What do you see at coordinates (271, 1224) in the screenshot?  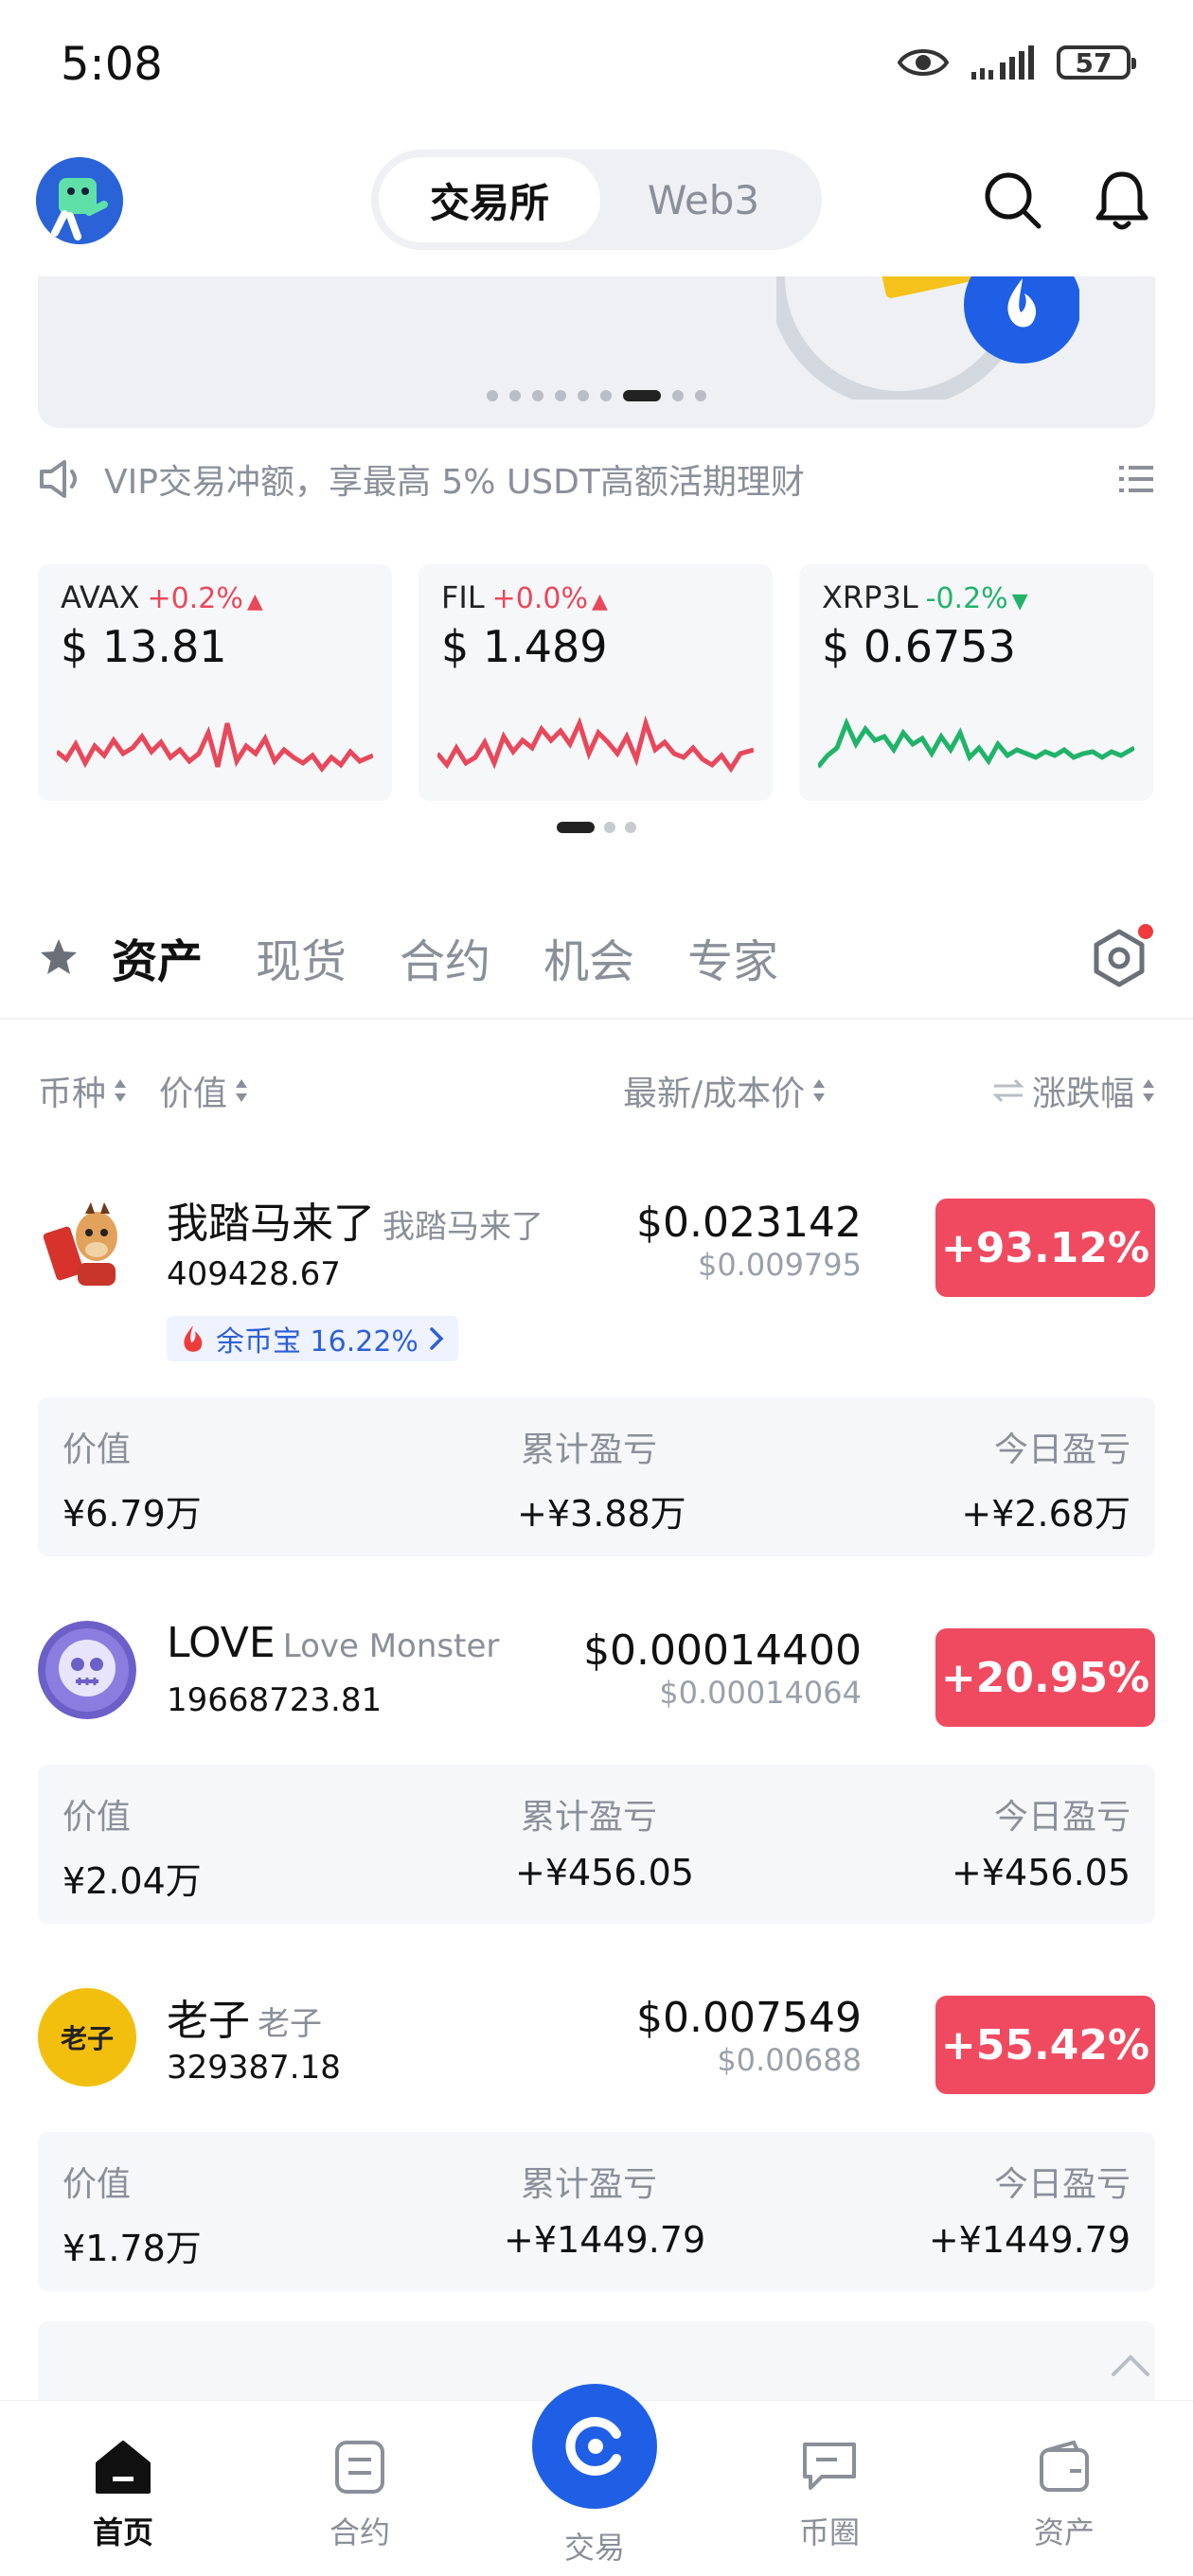 I see `coin-name: 我踏马来了` at bounding box center [271, 1224].